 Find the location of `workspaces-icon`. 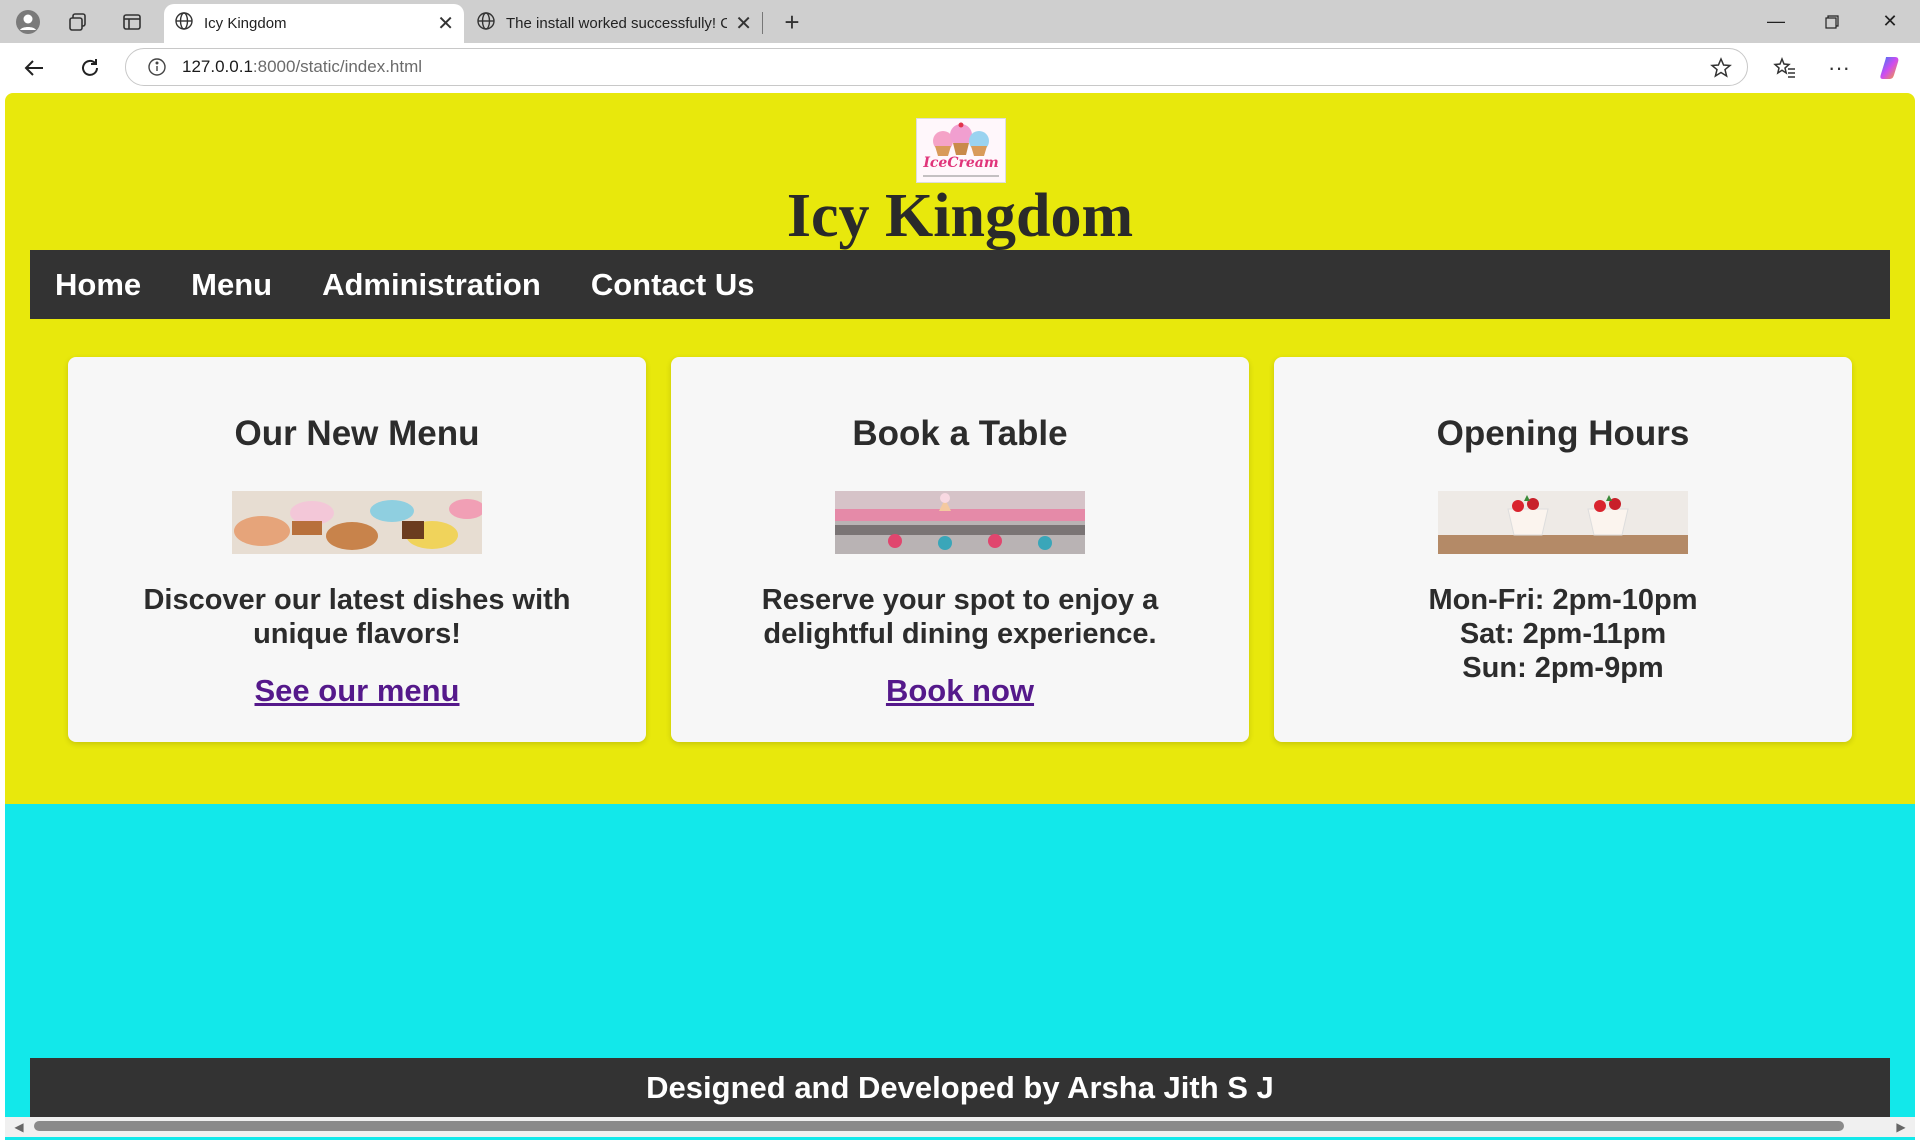

workspaces-icon is located at coordinates (78, 22).